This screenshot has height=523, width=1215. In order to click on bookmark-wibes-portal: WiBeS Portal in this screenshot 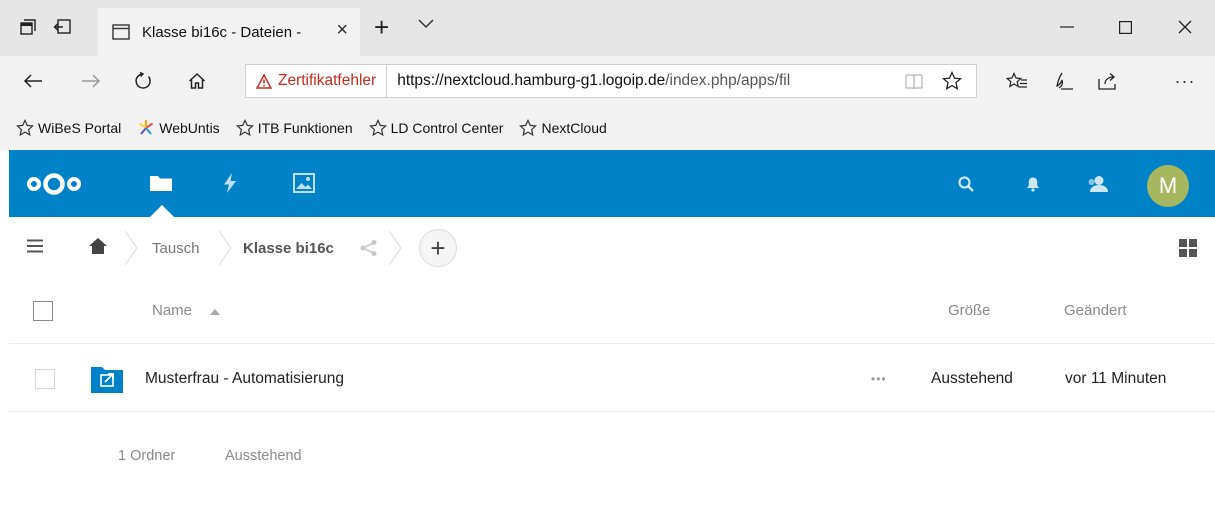, I will do `click(68, 128)`.